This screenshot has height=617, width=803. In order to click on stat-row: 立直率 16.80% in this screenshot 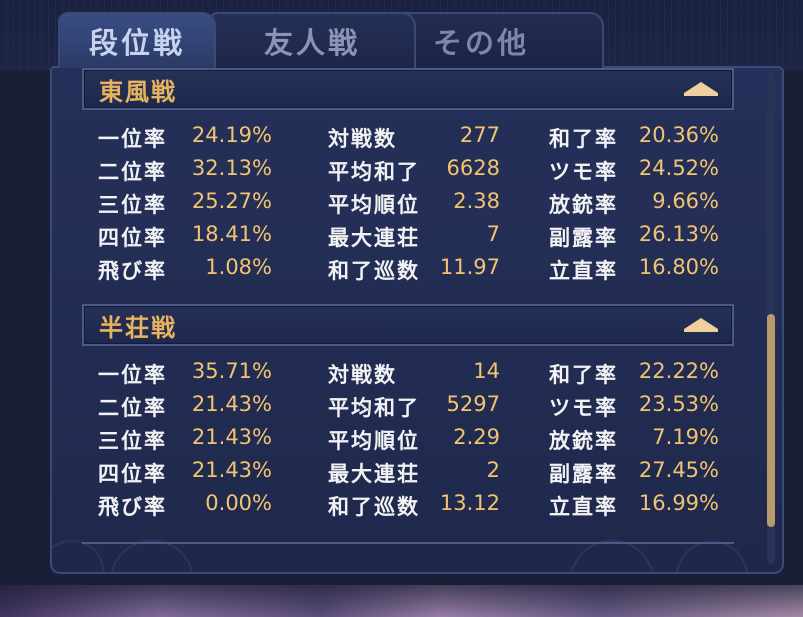, I will do `click(402, 267)`.